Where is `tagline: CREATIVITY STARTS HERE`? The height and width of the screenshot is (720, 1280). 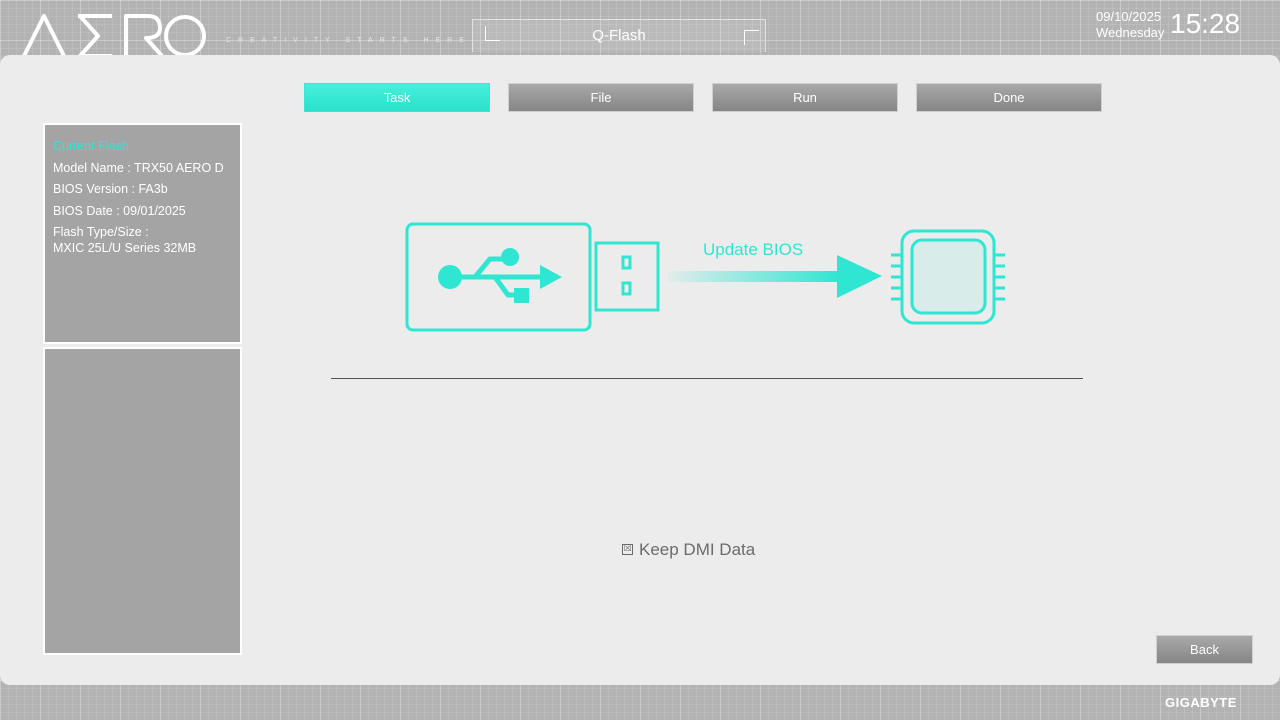
tagline: CREATIVITY STARTS HERE is located at coordinates (348, 40).